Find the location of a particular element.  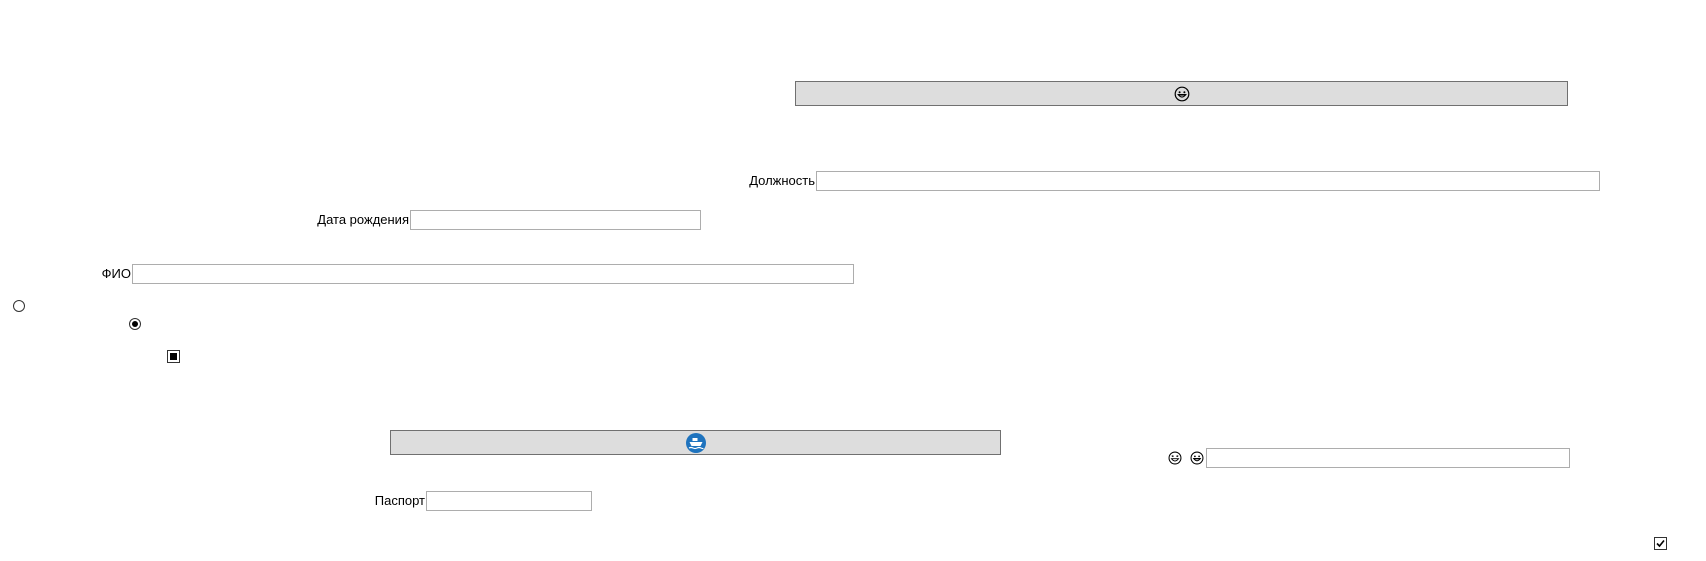

checkbox-indeterminate-mark is located at coordinates (173, 356).